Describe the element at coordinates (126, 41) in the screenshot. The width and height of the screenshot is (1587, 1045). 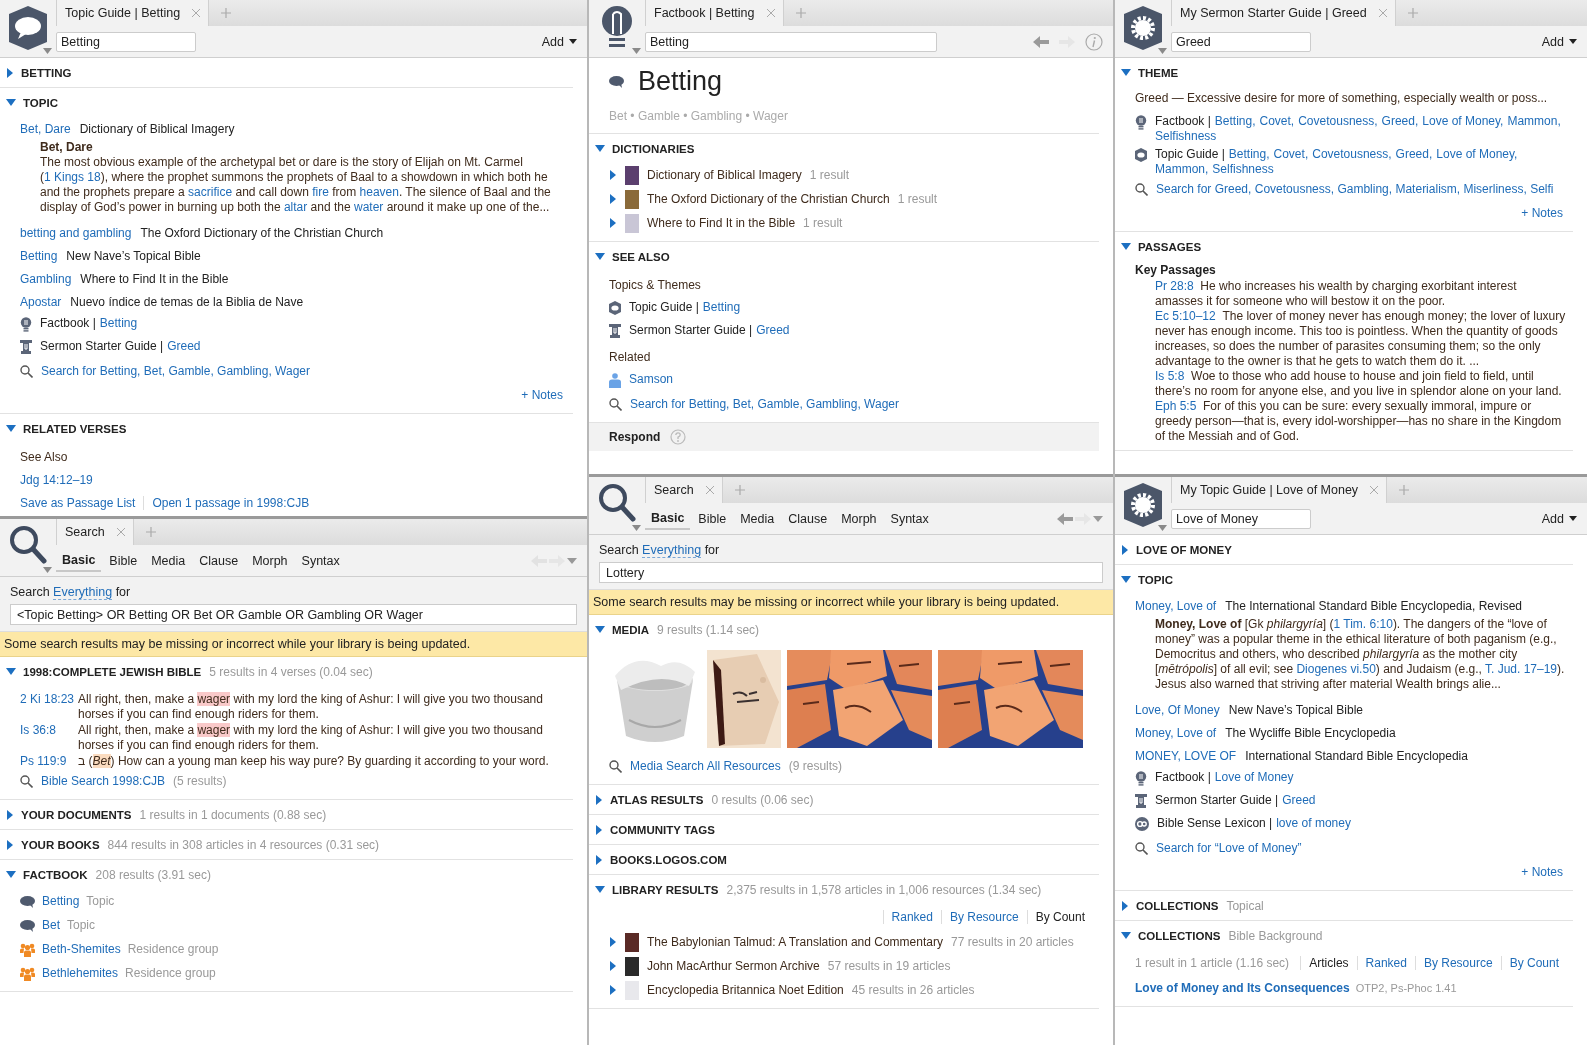
I see `topic-field: Betting` at that location.